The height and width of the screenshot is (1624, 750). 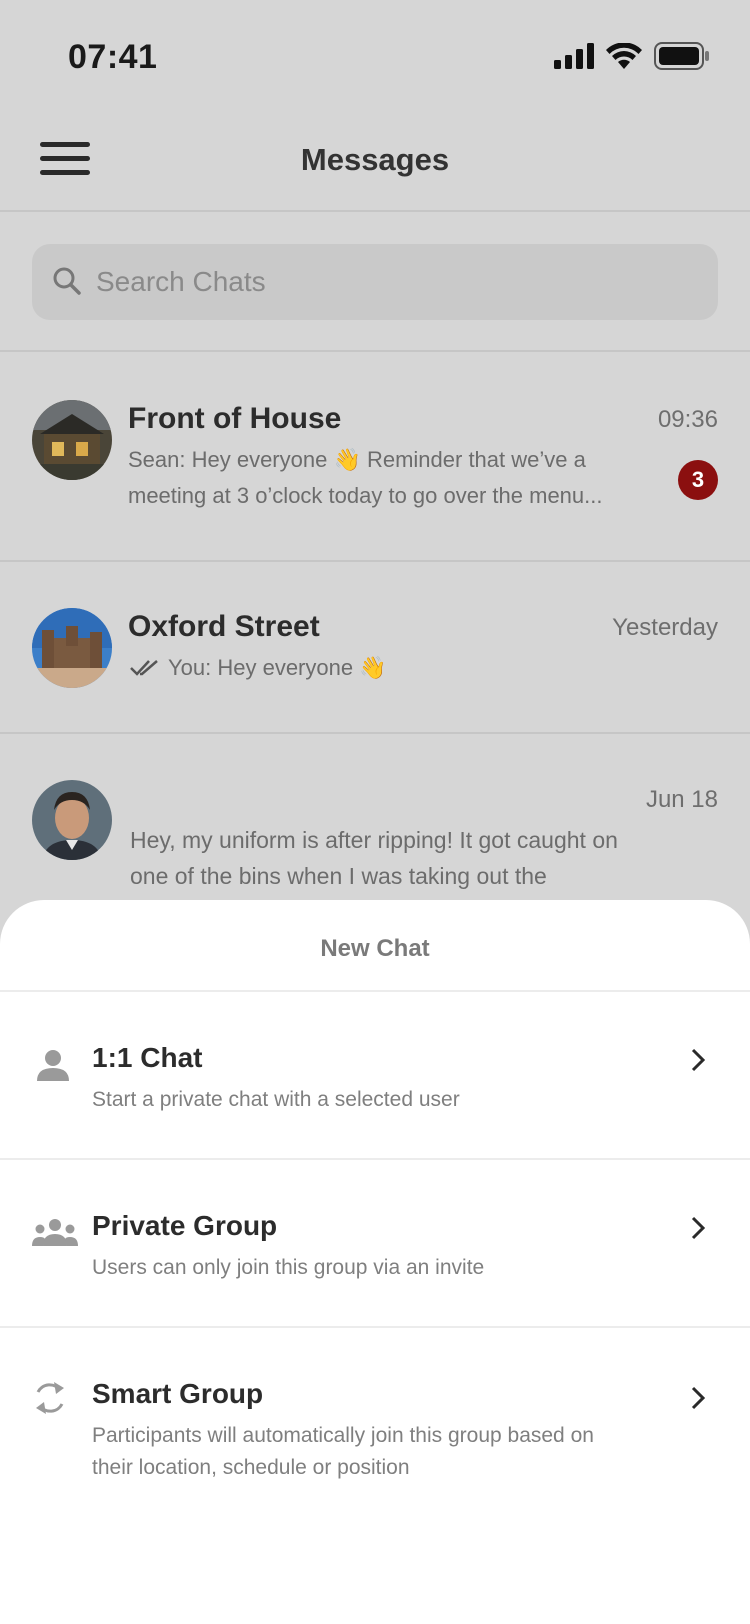 What do you see at coordinates (624, 56) in the screenshot?
I see `wifi-icon` at bounding box center [624, 56].